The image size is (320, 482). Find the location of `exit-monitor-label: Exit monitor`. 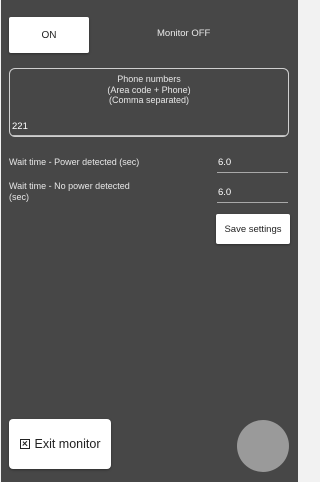

exit-monitor-label: Exit monitor is located at coordinates (67, 444).